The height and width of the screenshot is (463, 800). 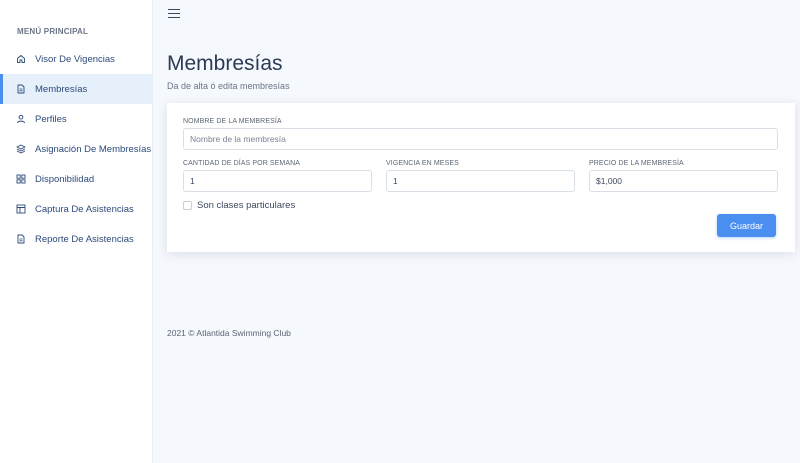 I want to click on table-icon, so click(x=21, y=209).